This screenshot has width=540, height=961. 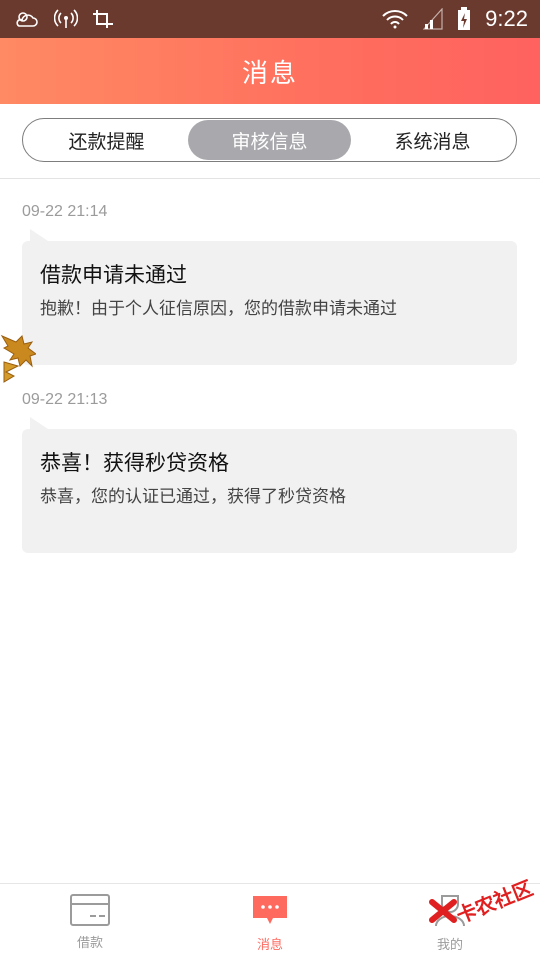 I want to click on battery-charging-icon, so click(x=464, y=19).